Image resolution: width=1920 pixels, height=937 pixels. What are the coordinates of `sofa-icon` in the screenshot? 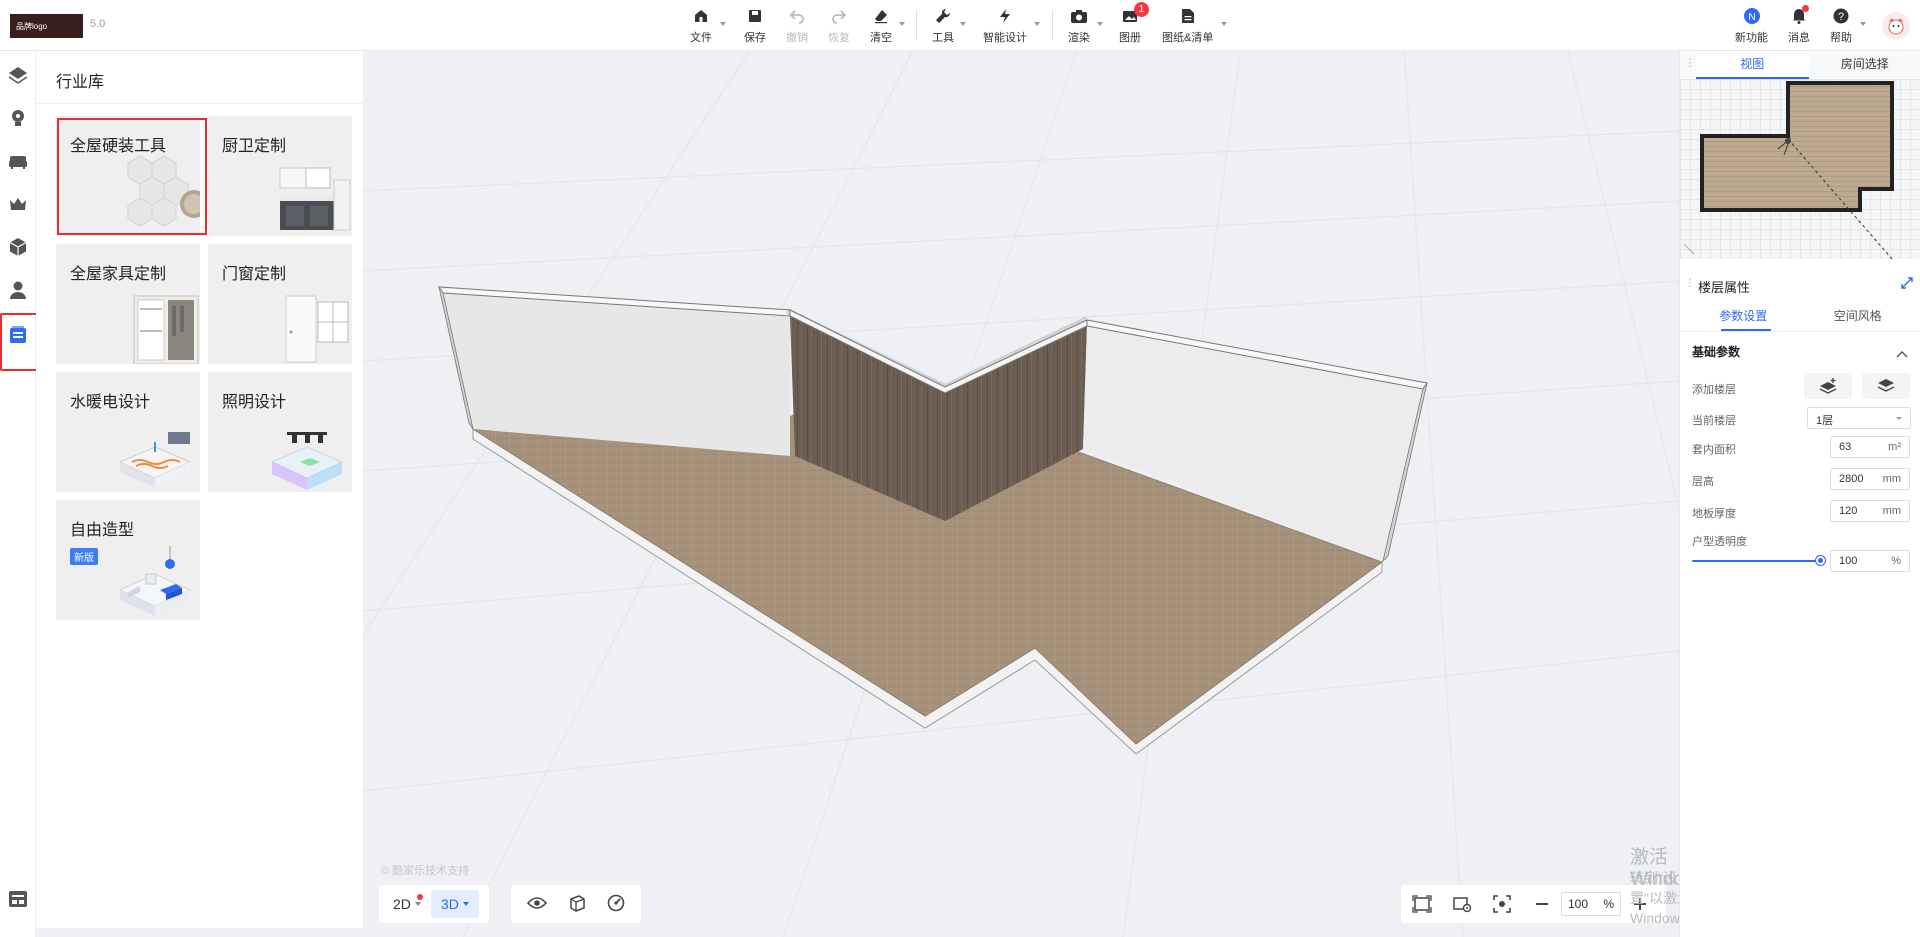 It's located at (18, 162).